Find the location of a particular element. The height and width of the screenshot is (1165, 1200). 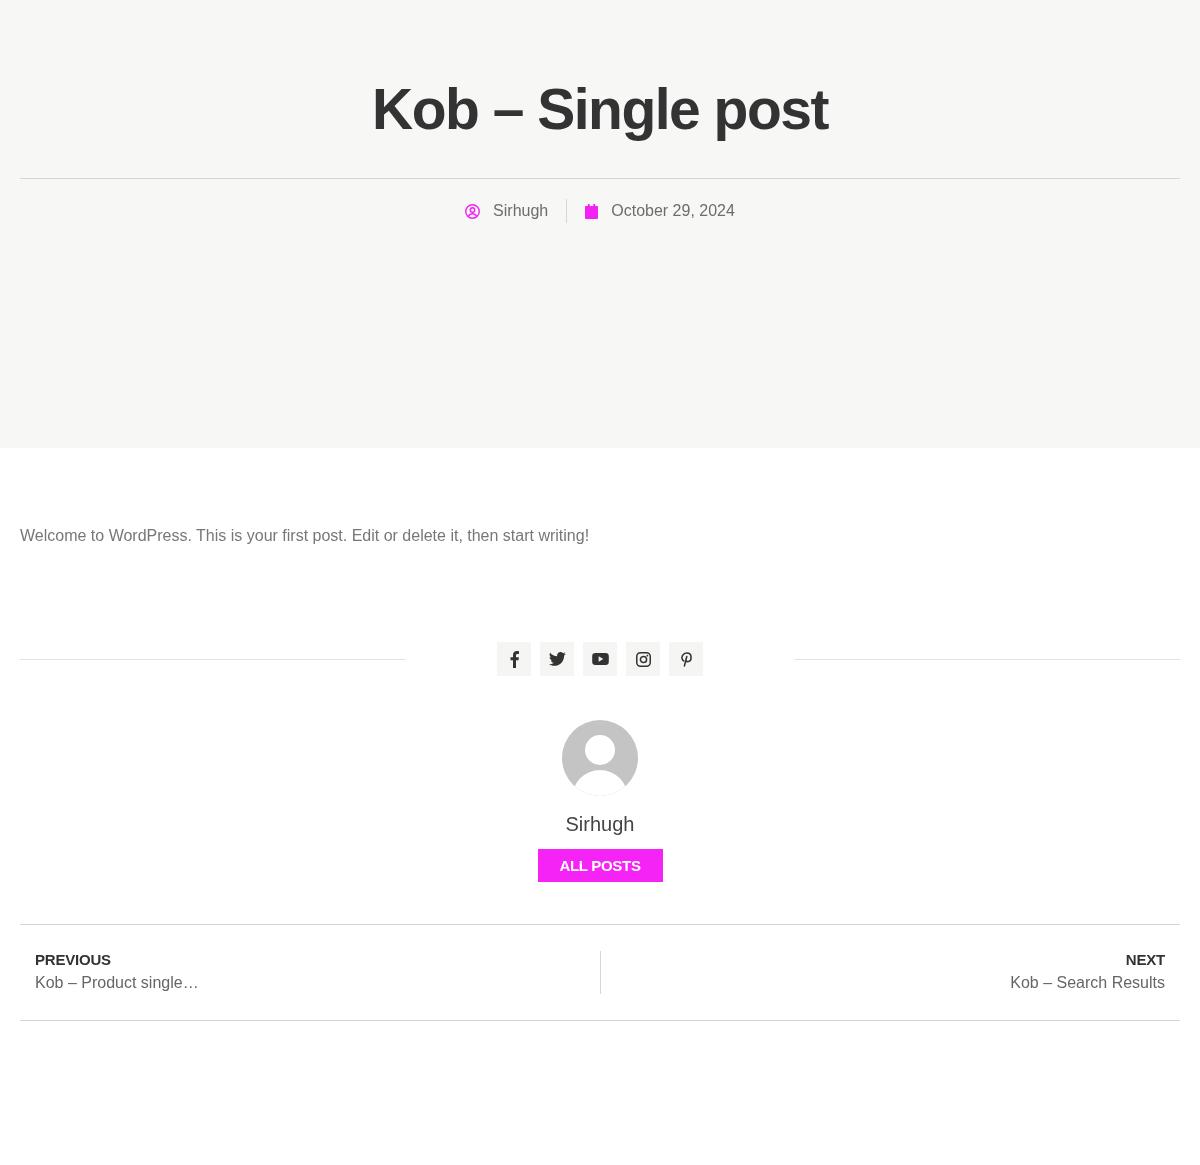

avatar-icon is located at coordinates (600, 758).